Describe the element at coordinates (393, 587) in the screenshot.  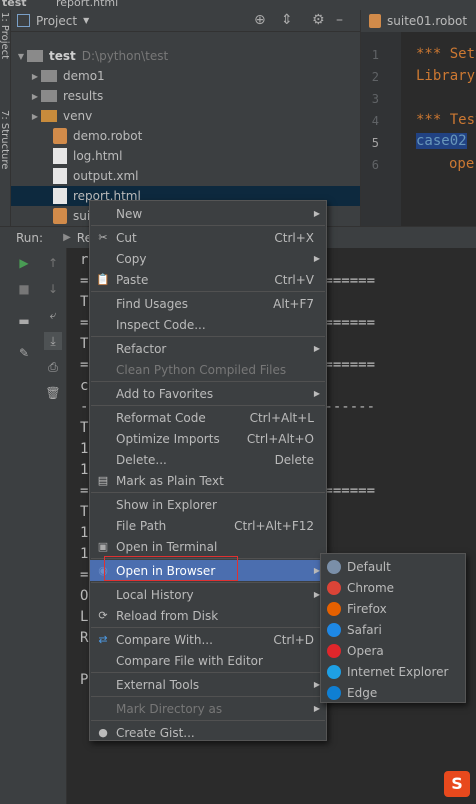
I see `browser-item-chrome: Chrome` at that location.